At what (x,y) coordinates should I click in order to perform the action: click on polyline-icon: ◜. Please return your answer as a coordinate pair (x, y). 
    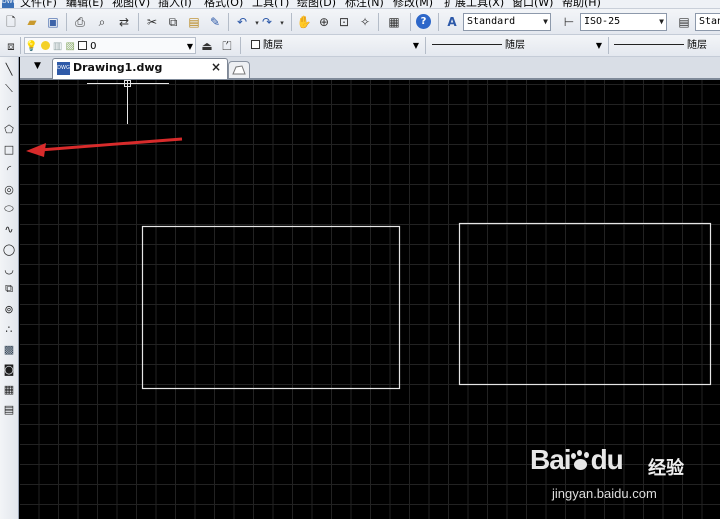
    Looking at the image, I should click on (9, 109).